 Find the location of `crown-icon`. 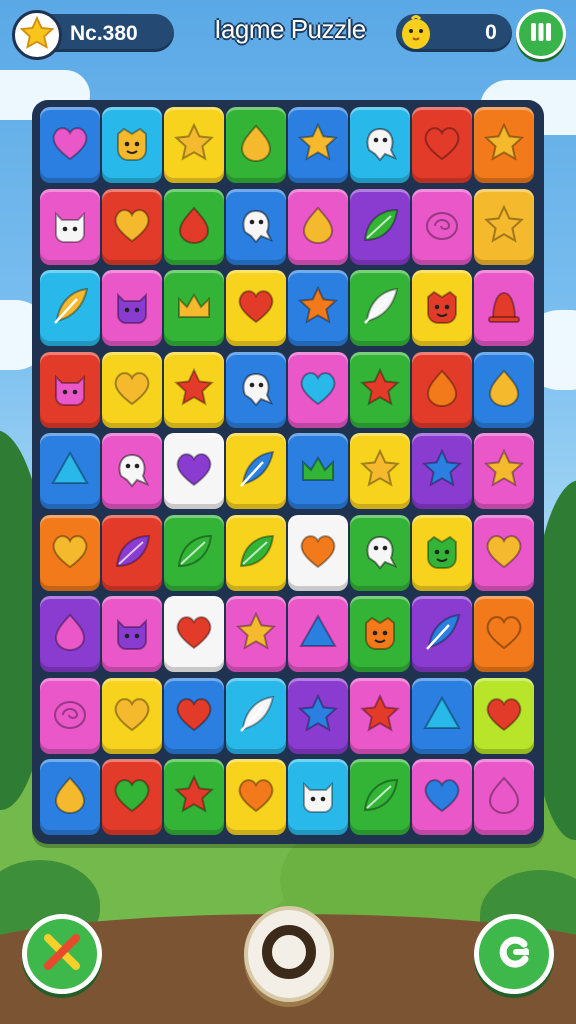

crown-icon is located at coordinates (194, 308).